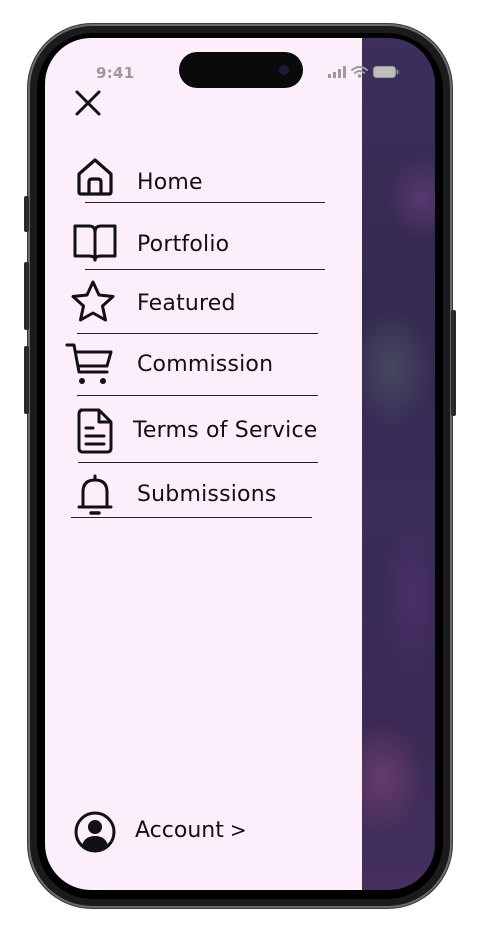 The height and width of the screenshot is (940, 481). I want to click on menu-item-label: Portfolio, so click(183, 244).